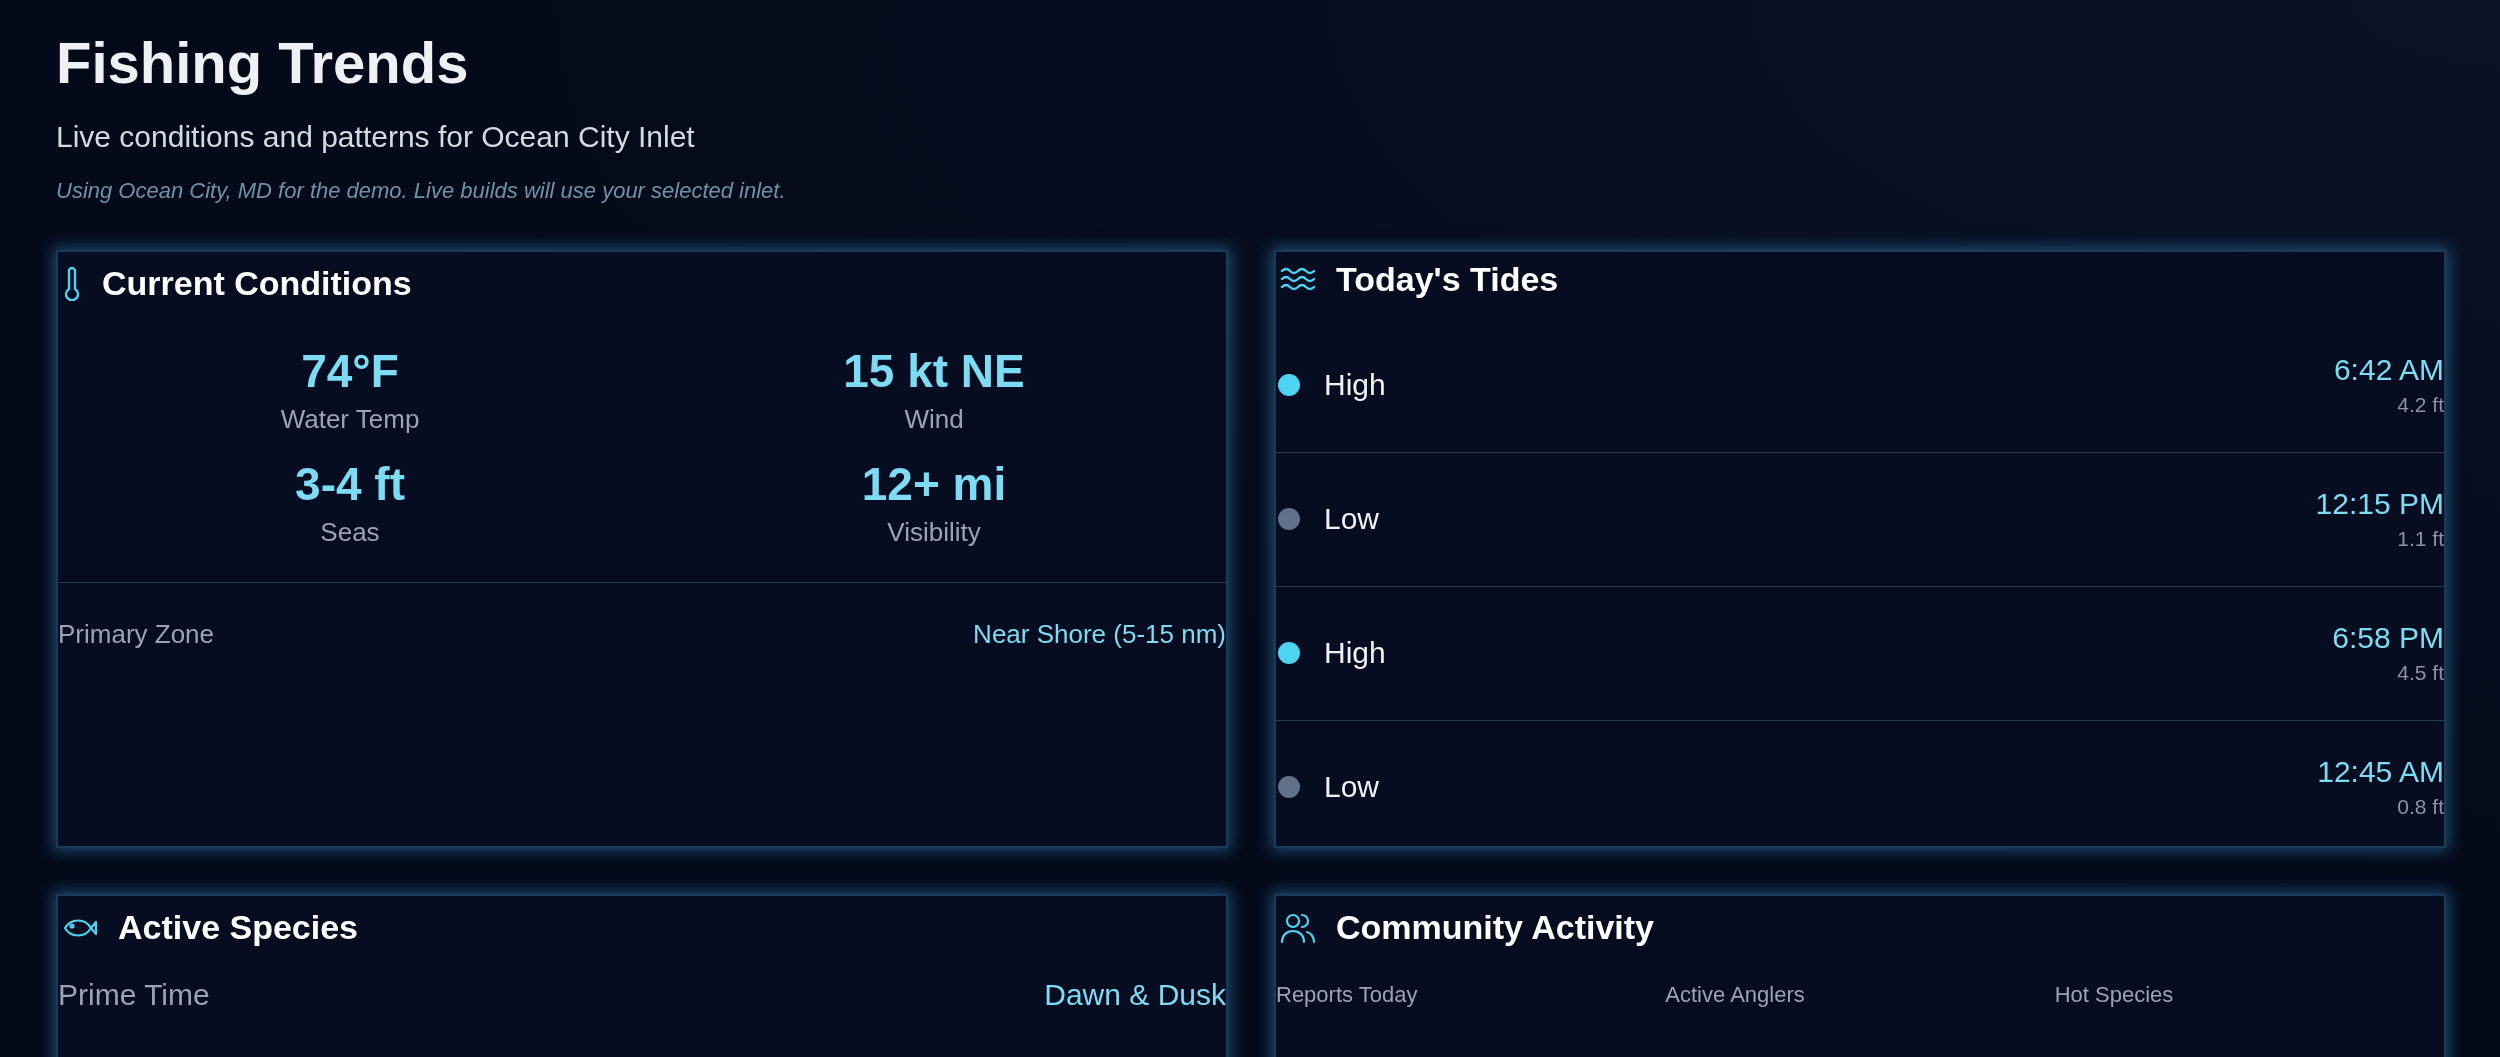 The image size is (2500, 1057). I want to click on tide-height: 0.8 ft, so click(2420, 807).